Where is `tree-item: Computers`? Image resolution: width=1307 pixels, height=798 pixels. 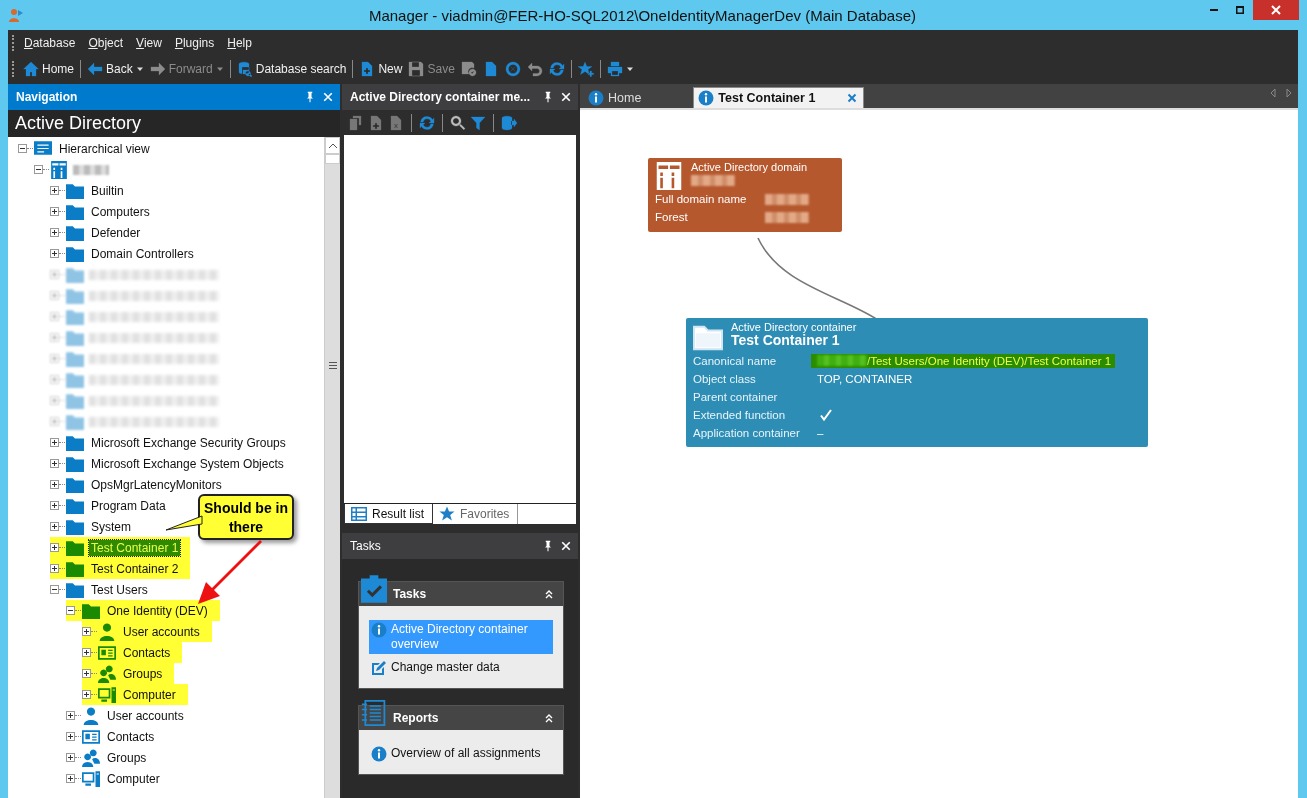
tree-item: Computers is located at coordinates (106, 211).